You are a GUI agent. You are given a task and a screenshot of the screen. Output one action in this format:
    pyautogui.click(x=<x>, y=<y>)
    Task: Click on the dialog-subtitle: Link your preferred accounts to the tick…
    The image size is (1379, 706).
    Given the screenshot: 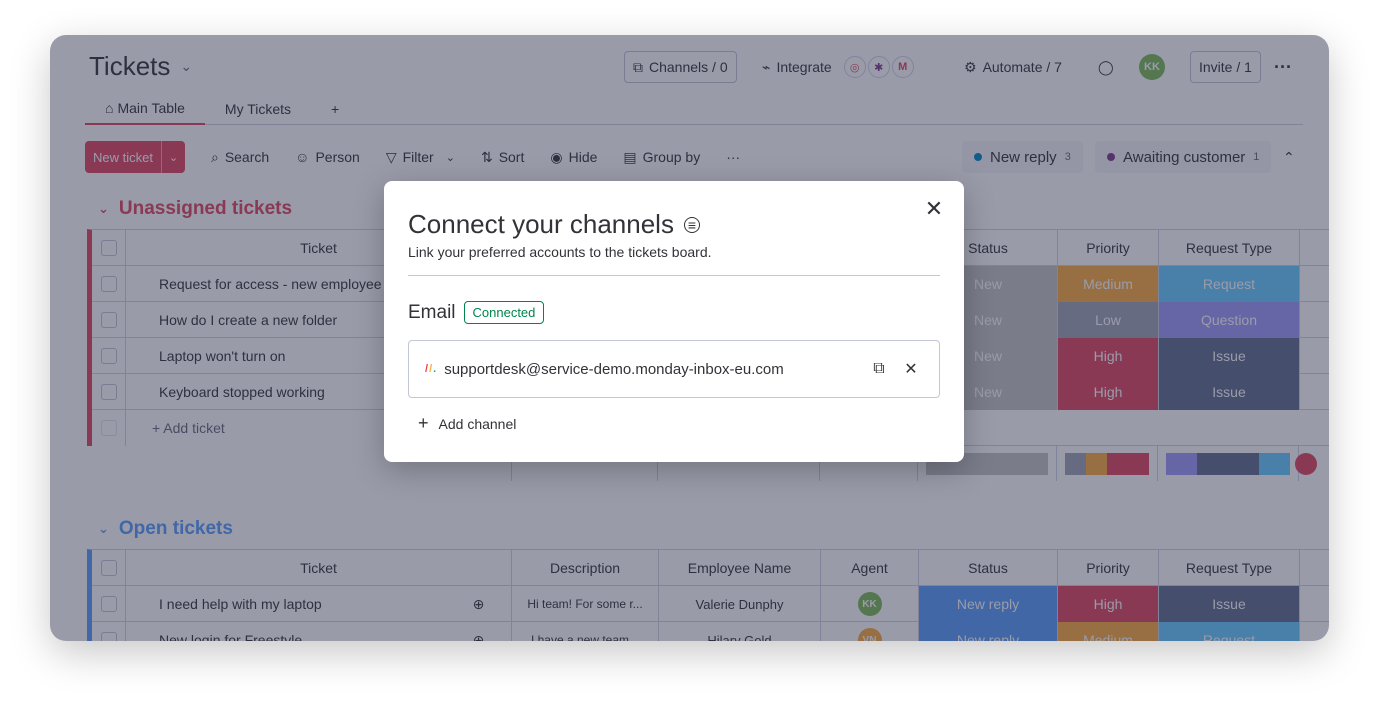 What is the action you would take?
    pyautogui.click(x=560, y=252)
    